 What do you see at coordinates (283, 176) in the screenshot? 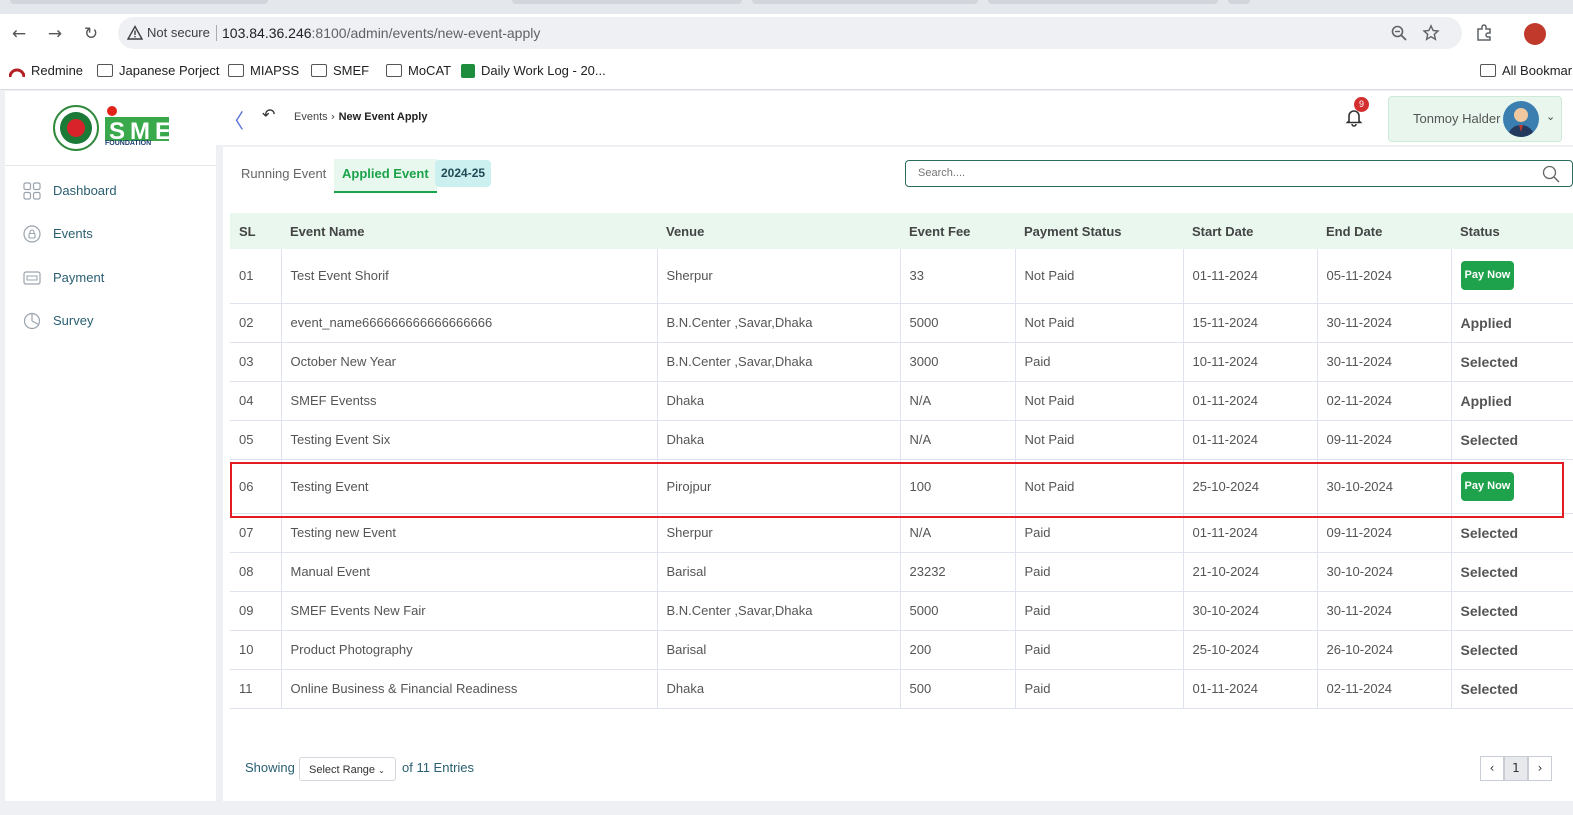
I see `tab-running-event: Running Event` at bounding box center [283, 176].